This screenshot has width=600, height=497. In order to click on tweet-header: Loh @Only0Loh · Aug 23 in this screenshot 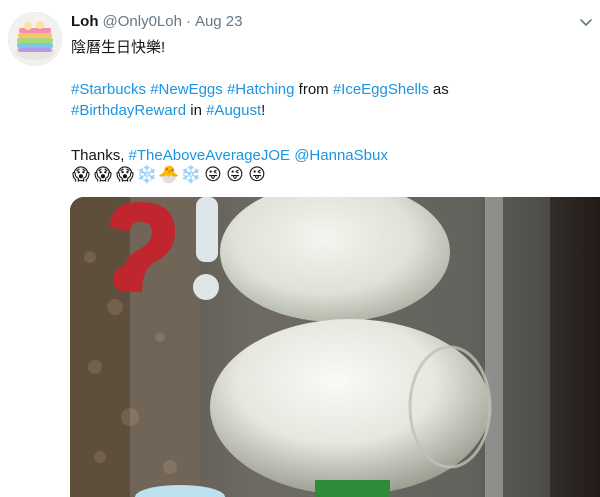, I will do `click(157, 21)`.